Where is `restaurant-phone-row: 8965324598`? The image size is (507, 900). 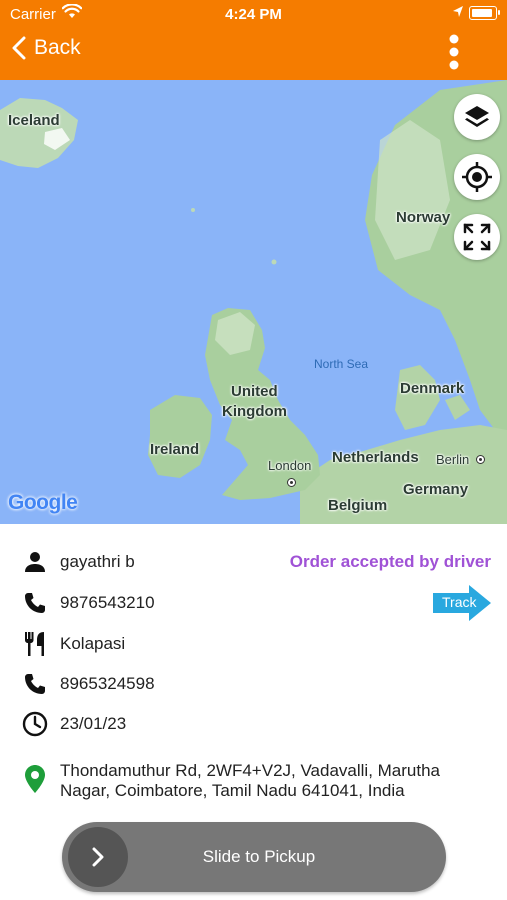 restaurant-phone-row: 8965324598 is located at coordinates (87, 684).